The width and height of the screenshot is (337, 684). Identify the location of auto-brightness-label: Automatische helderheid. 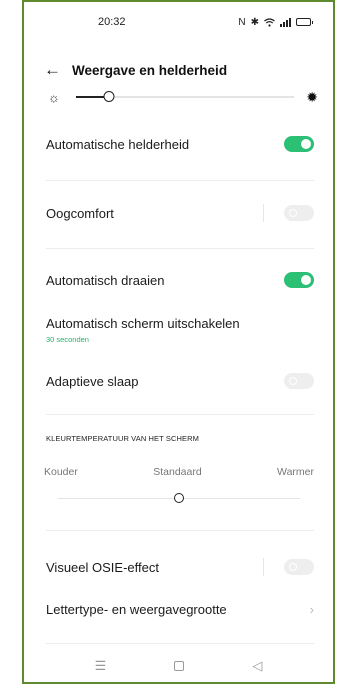
(118, 144).